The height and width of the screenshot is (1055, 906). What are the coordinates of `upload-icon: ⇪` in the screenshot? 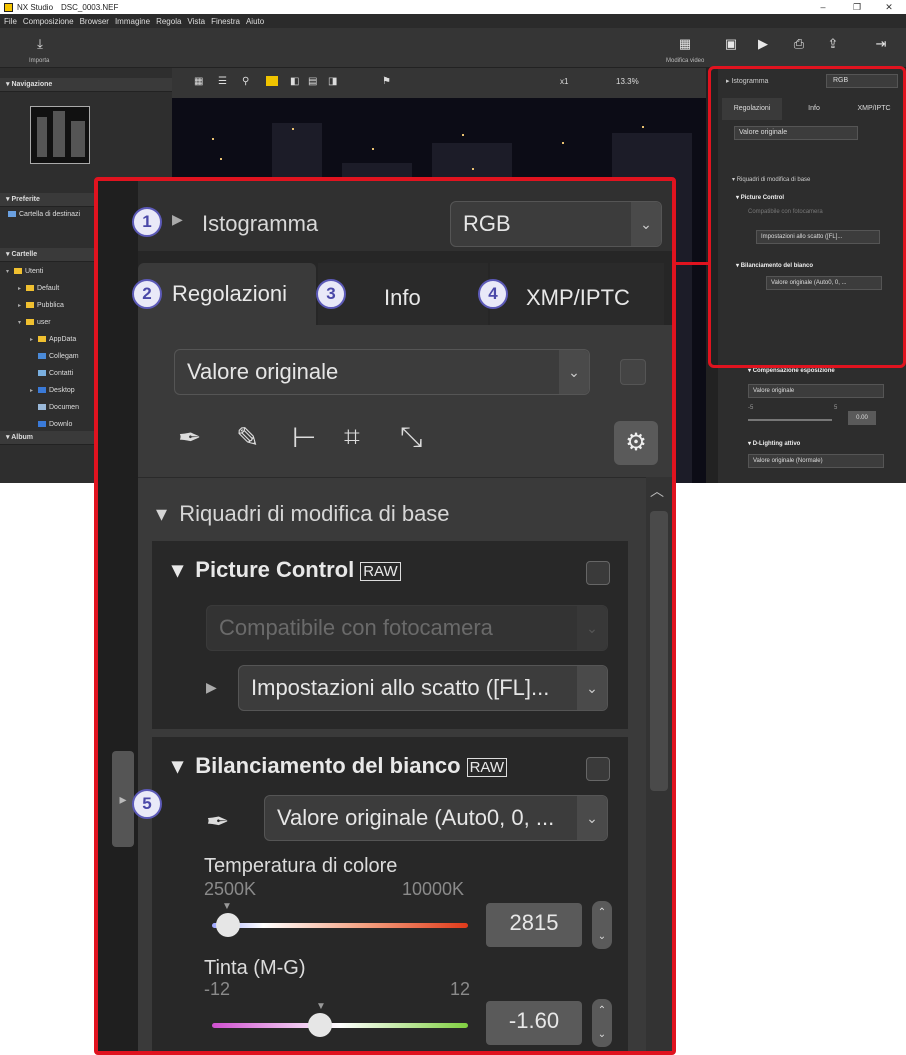 It's located at (833, 44).